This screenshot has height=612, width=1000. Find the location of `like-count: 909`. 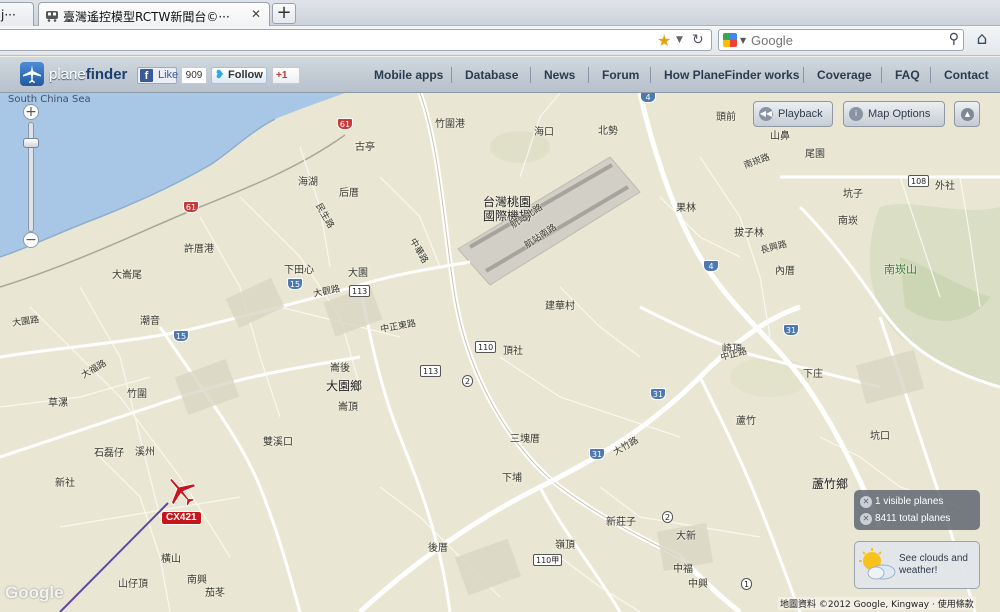

like-count: 909 is located at coordinates (194, 75).